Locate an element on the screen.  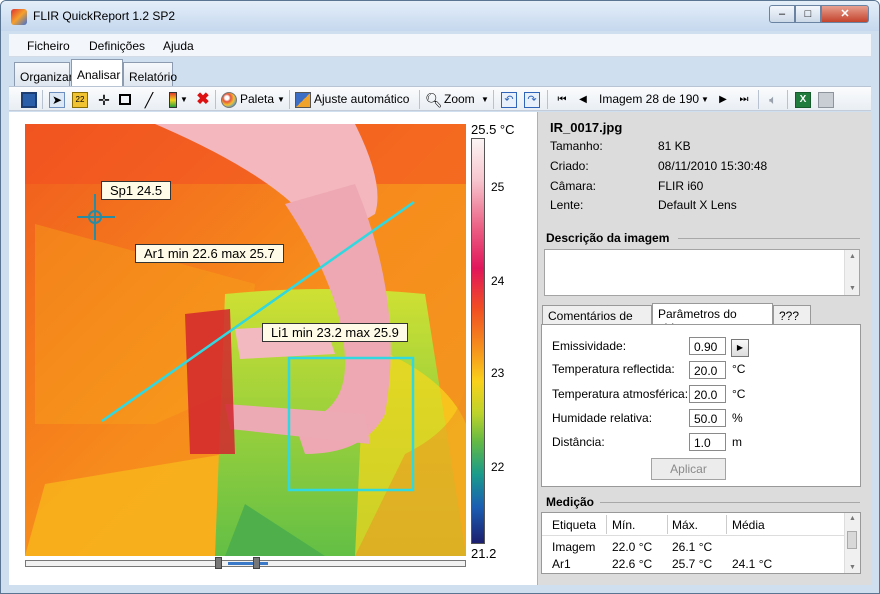
spot-tool-icon: ✛ is located at coordinates (104, 100).